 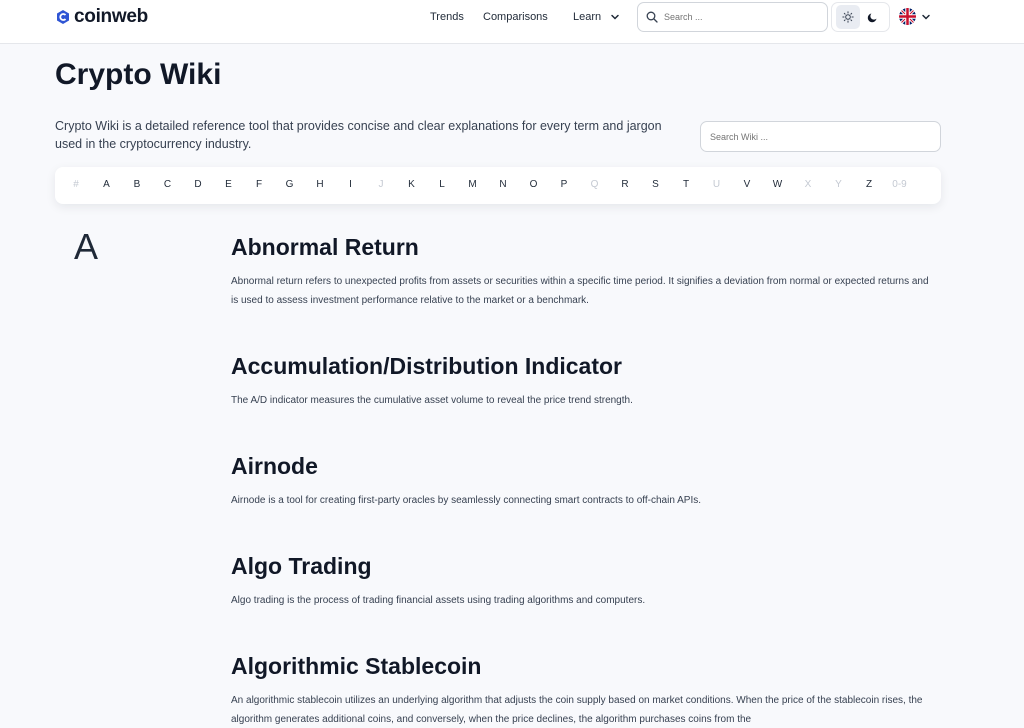 What do you see at coordinates (655, 184) in the screenshot?
I see `alphabet-letter-s: S` at bounding box center [655, 184].